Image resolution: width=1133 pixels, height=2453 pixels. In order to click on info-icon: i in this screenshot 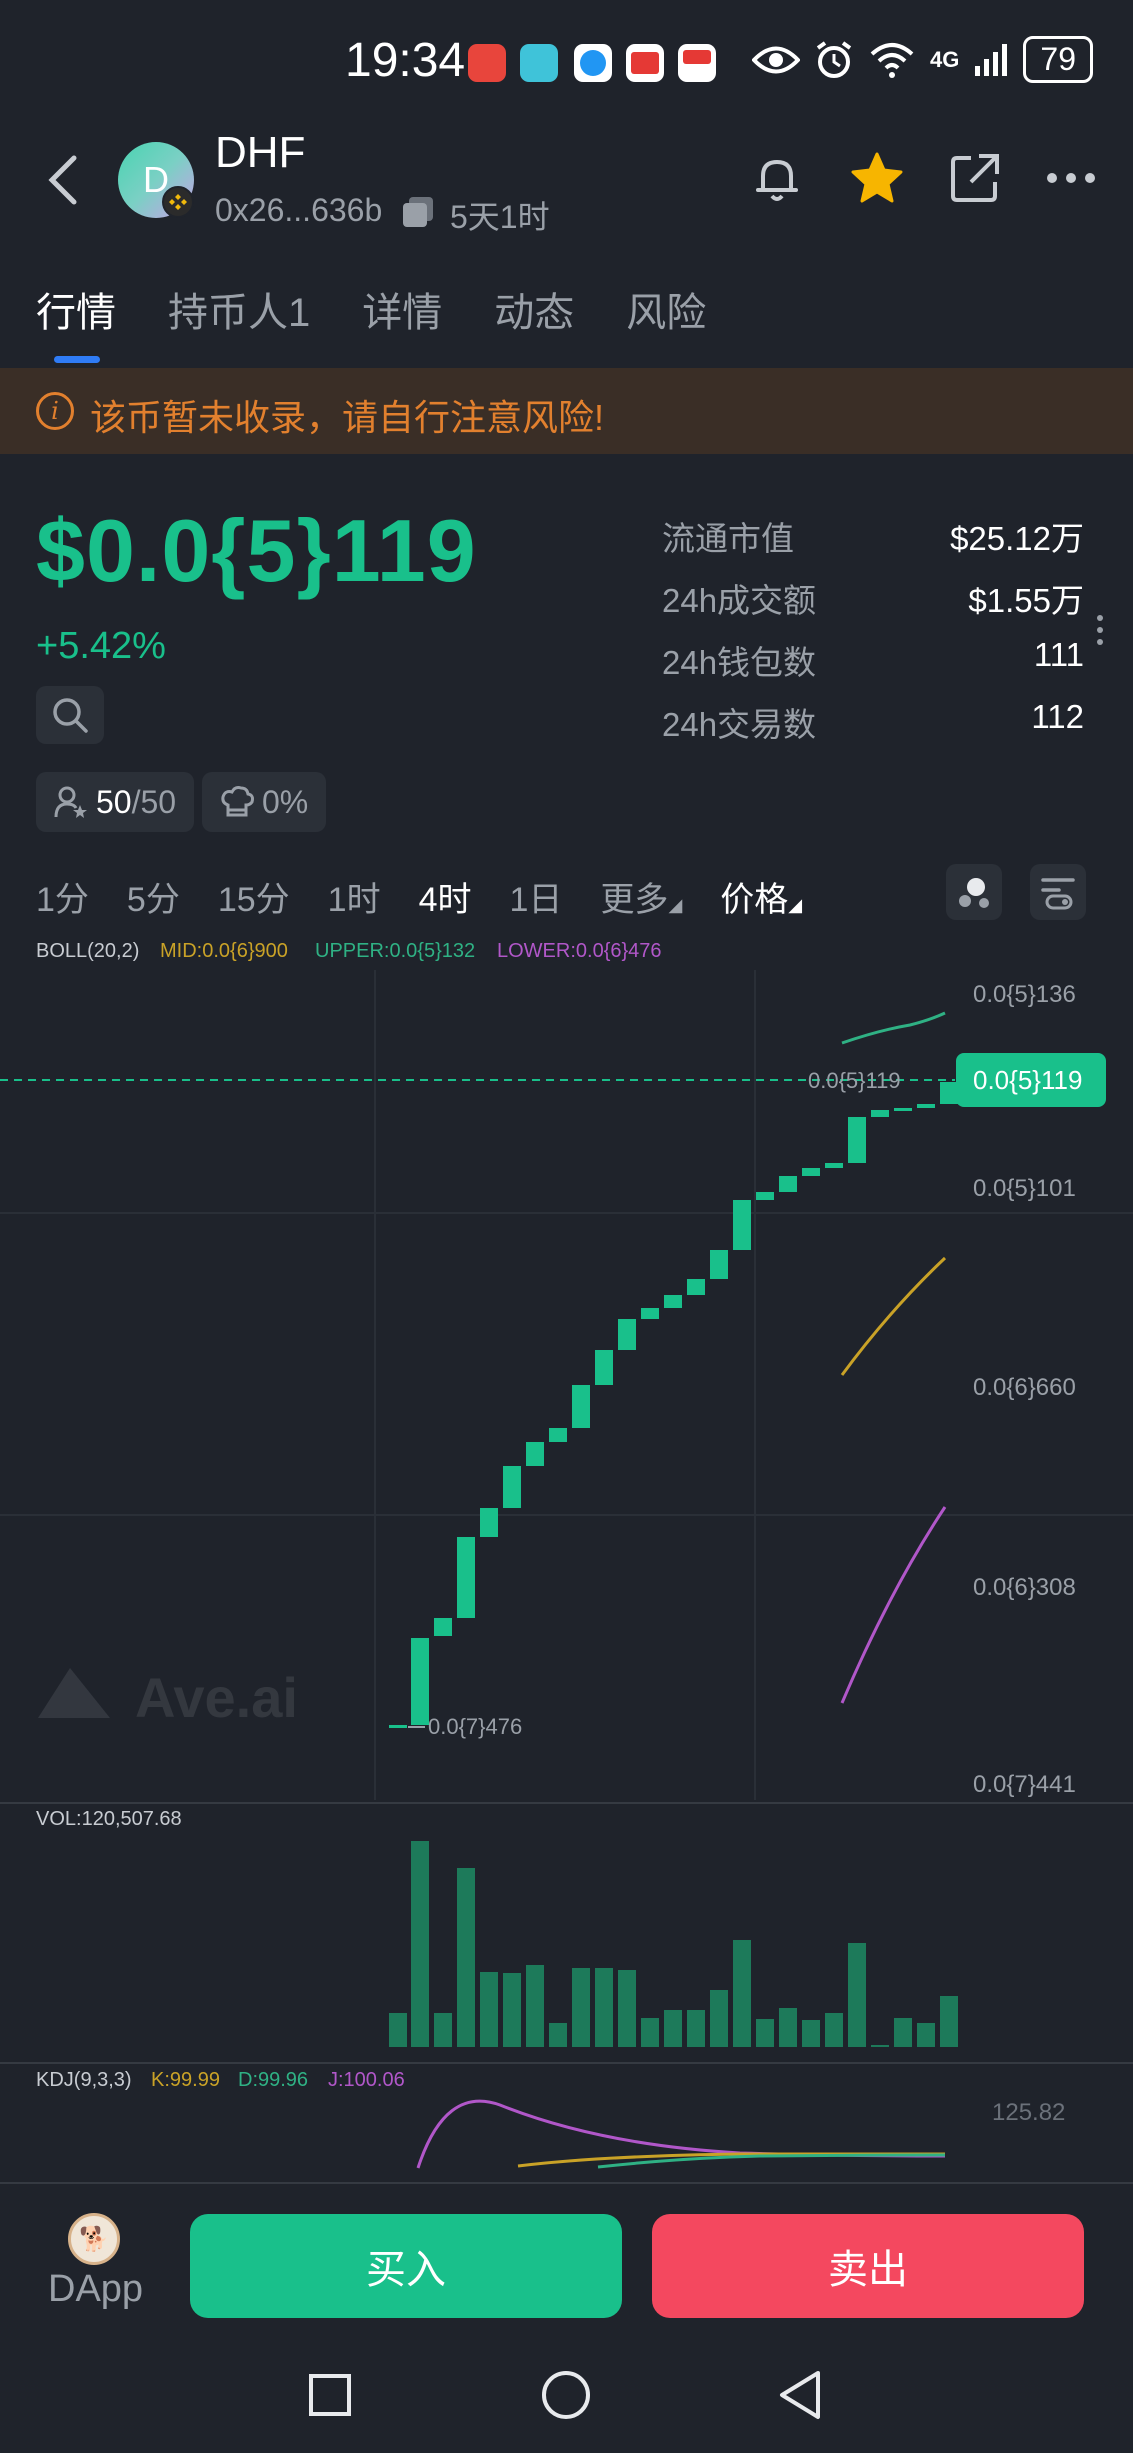, I will do `click(55, 411)`.